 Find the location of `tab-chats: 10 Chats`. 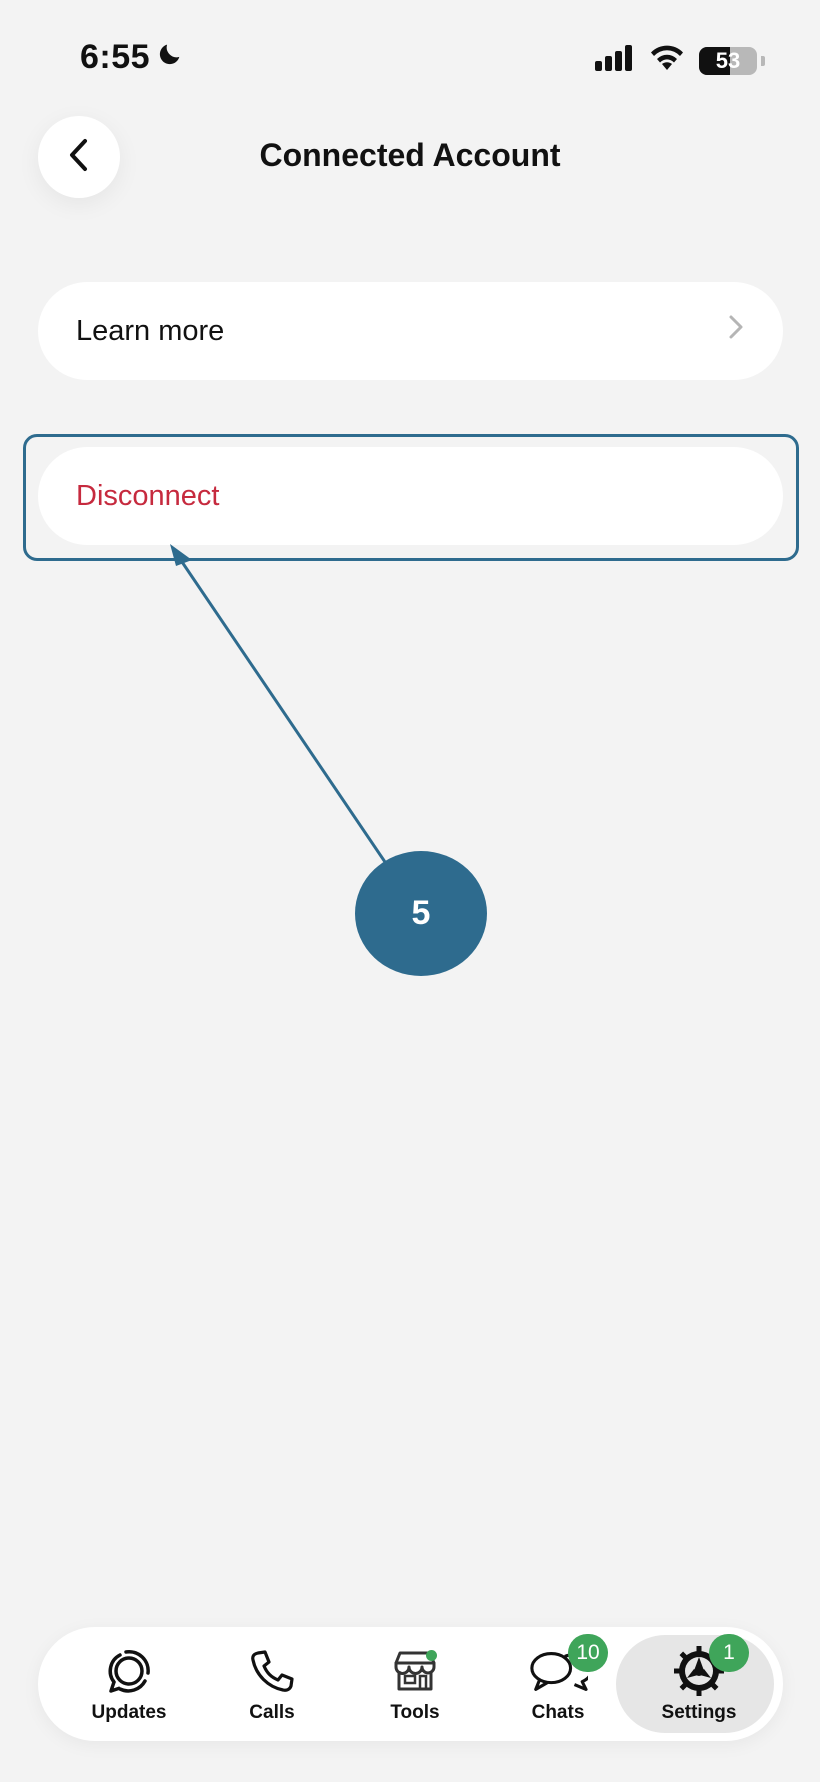

tab-chats: 10 Chats is located at coordinates (558, 1684).